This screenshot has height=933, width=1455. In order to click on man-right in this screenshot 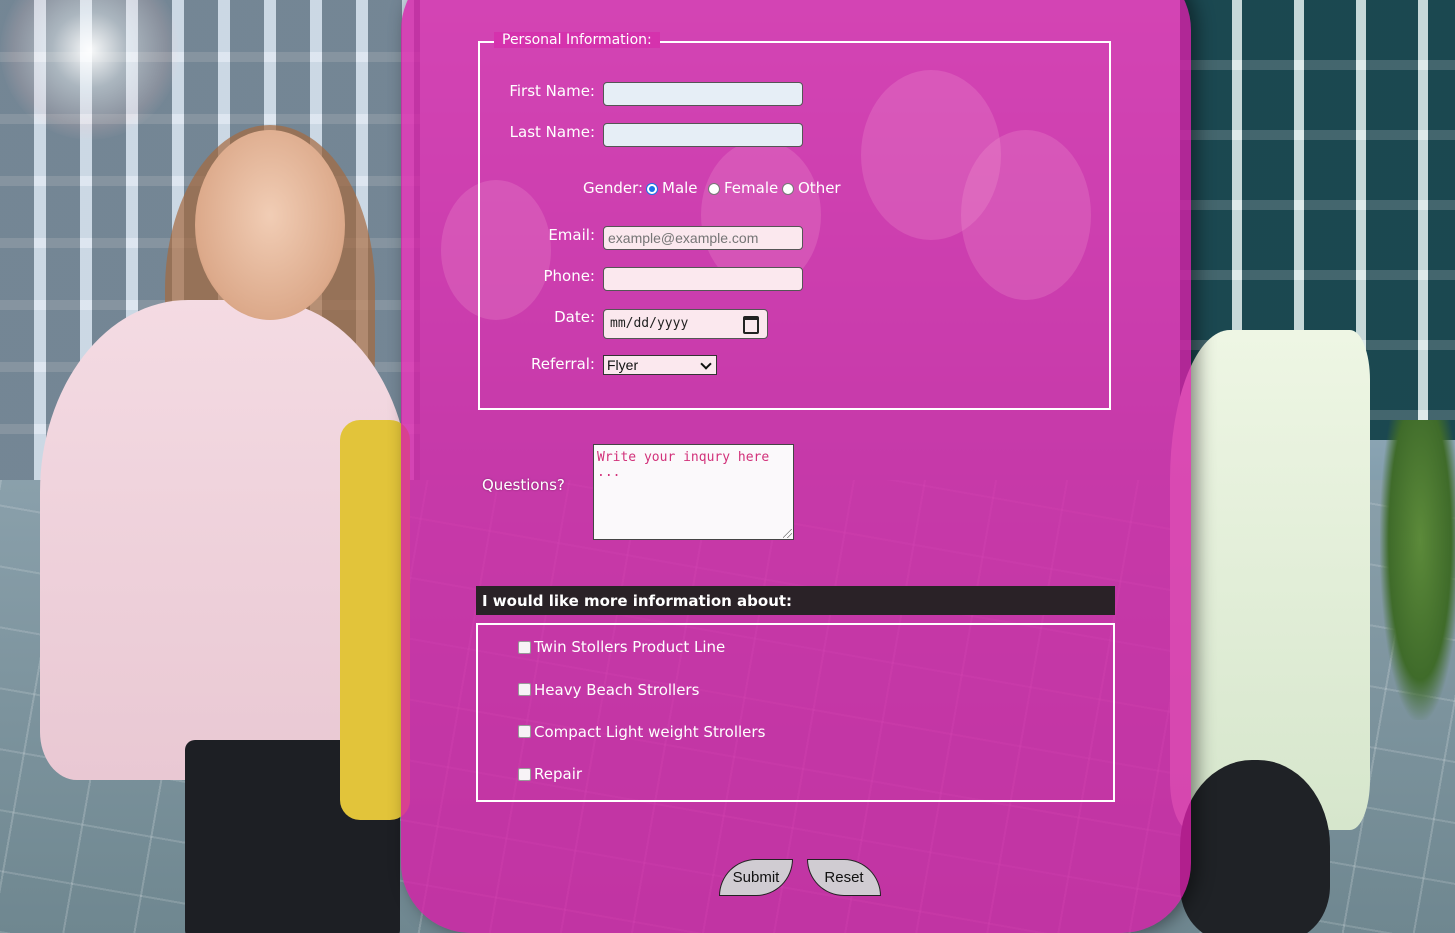, I will do `click(1270, 580)`.